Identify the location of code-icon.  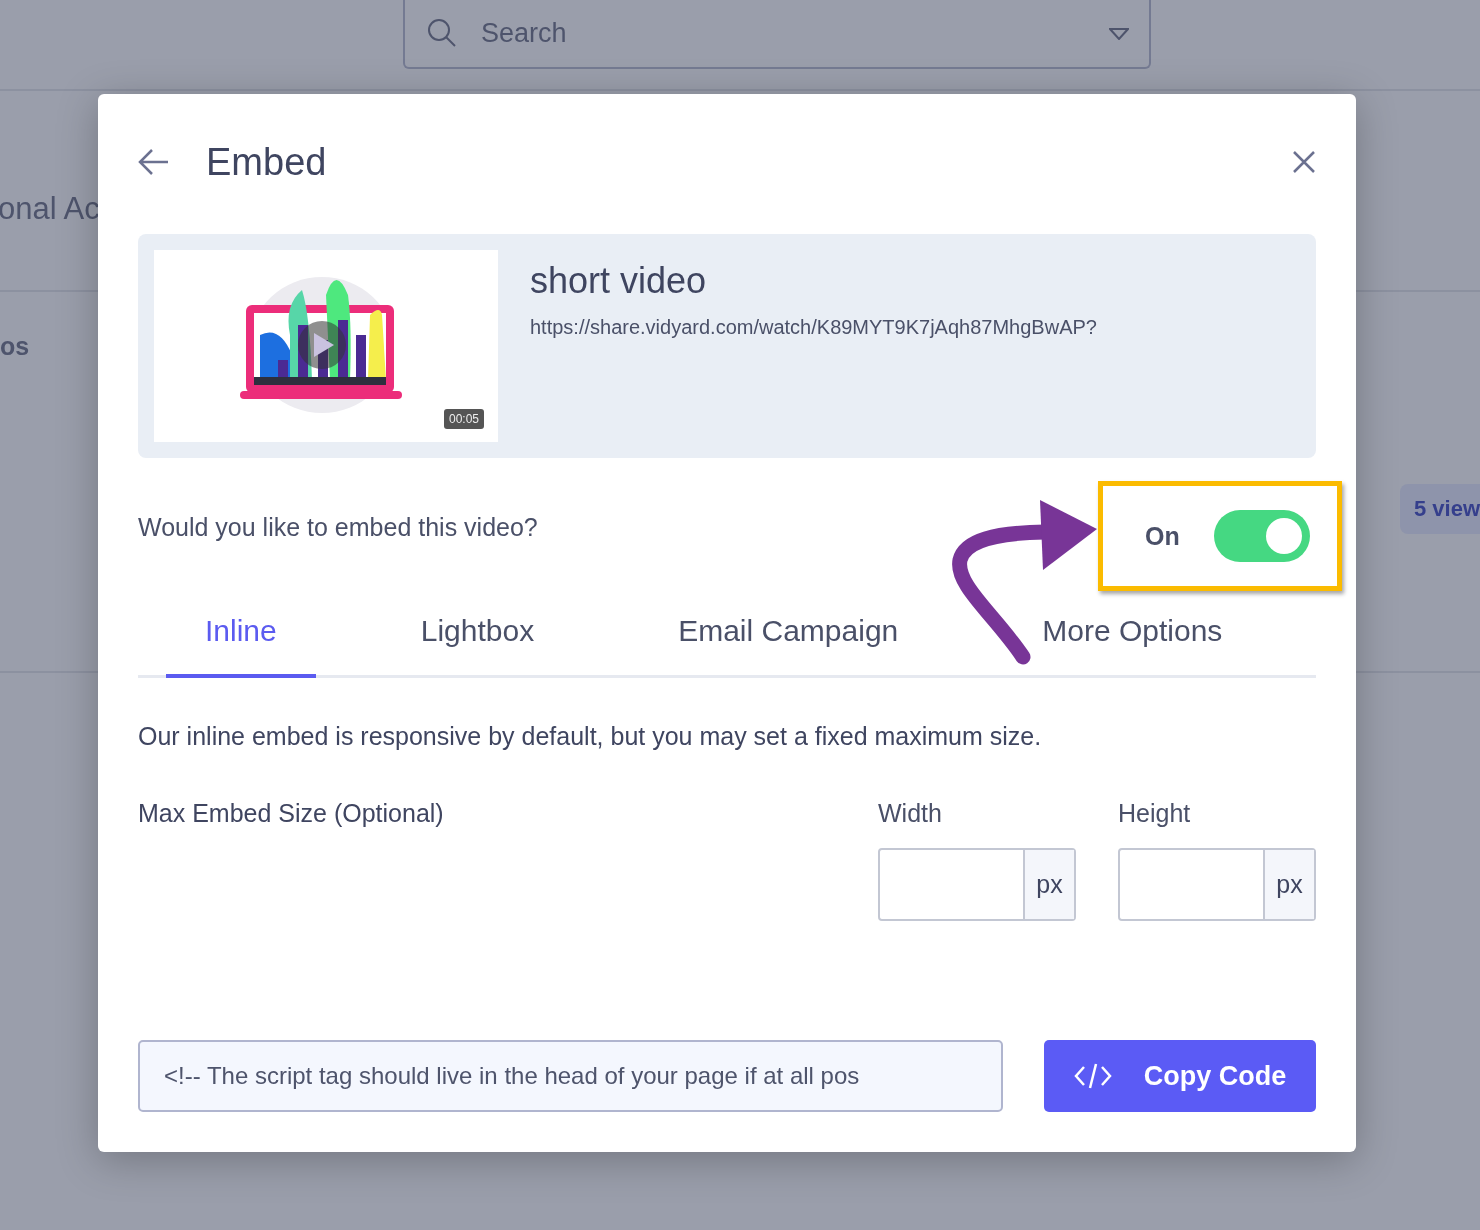
(1092, 1076).